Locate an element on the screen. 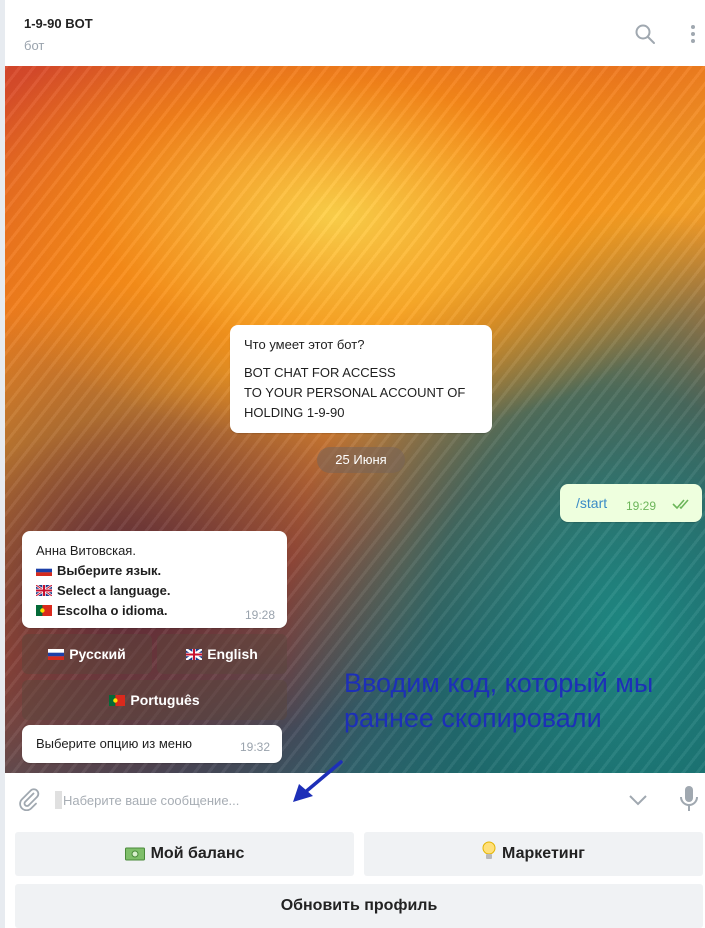  inline-button-english: English is located at coordinates (222, 654).